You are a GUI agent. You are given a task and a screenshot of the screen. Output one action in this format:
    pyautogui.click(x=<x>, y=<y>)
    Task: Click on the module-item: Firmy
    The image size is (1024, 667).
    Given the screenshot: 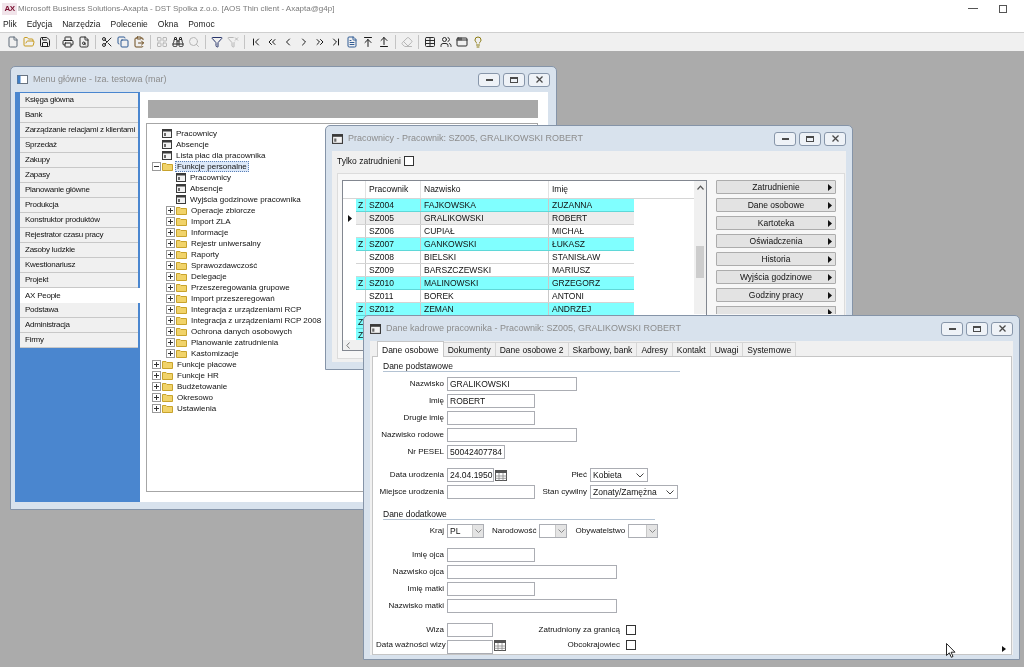 What is the action you would take?
    pyautogui.click(x=79, y=340)
    